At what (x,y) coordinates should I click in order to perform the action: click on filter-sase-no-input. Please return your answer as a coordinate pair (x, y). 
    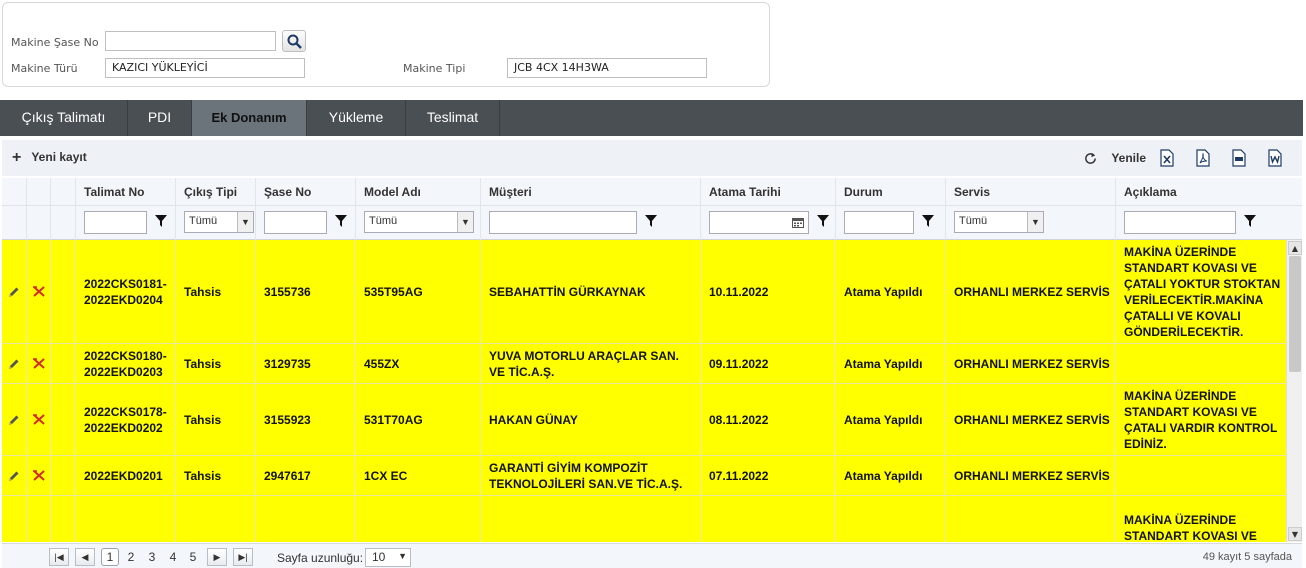
    Looking at the image, I should click on (295, 222).